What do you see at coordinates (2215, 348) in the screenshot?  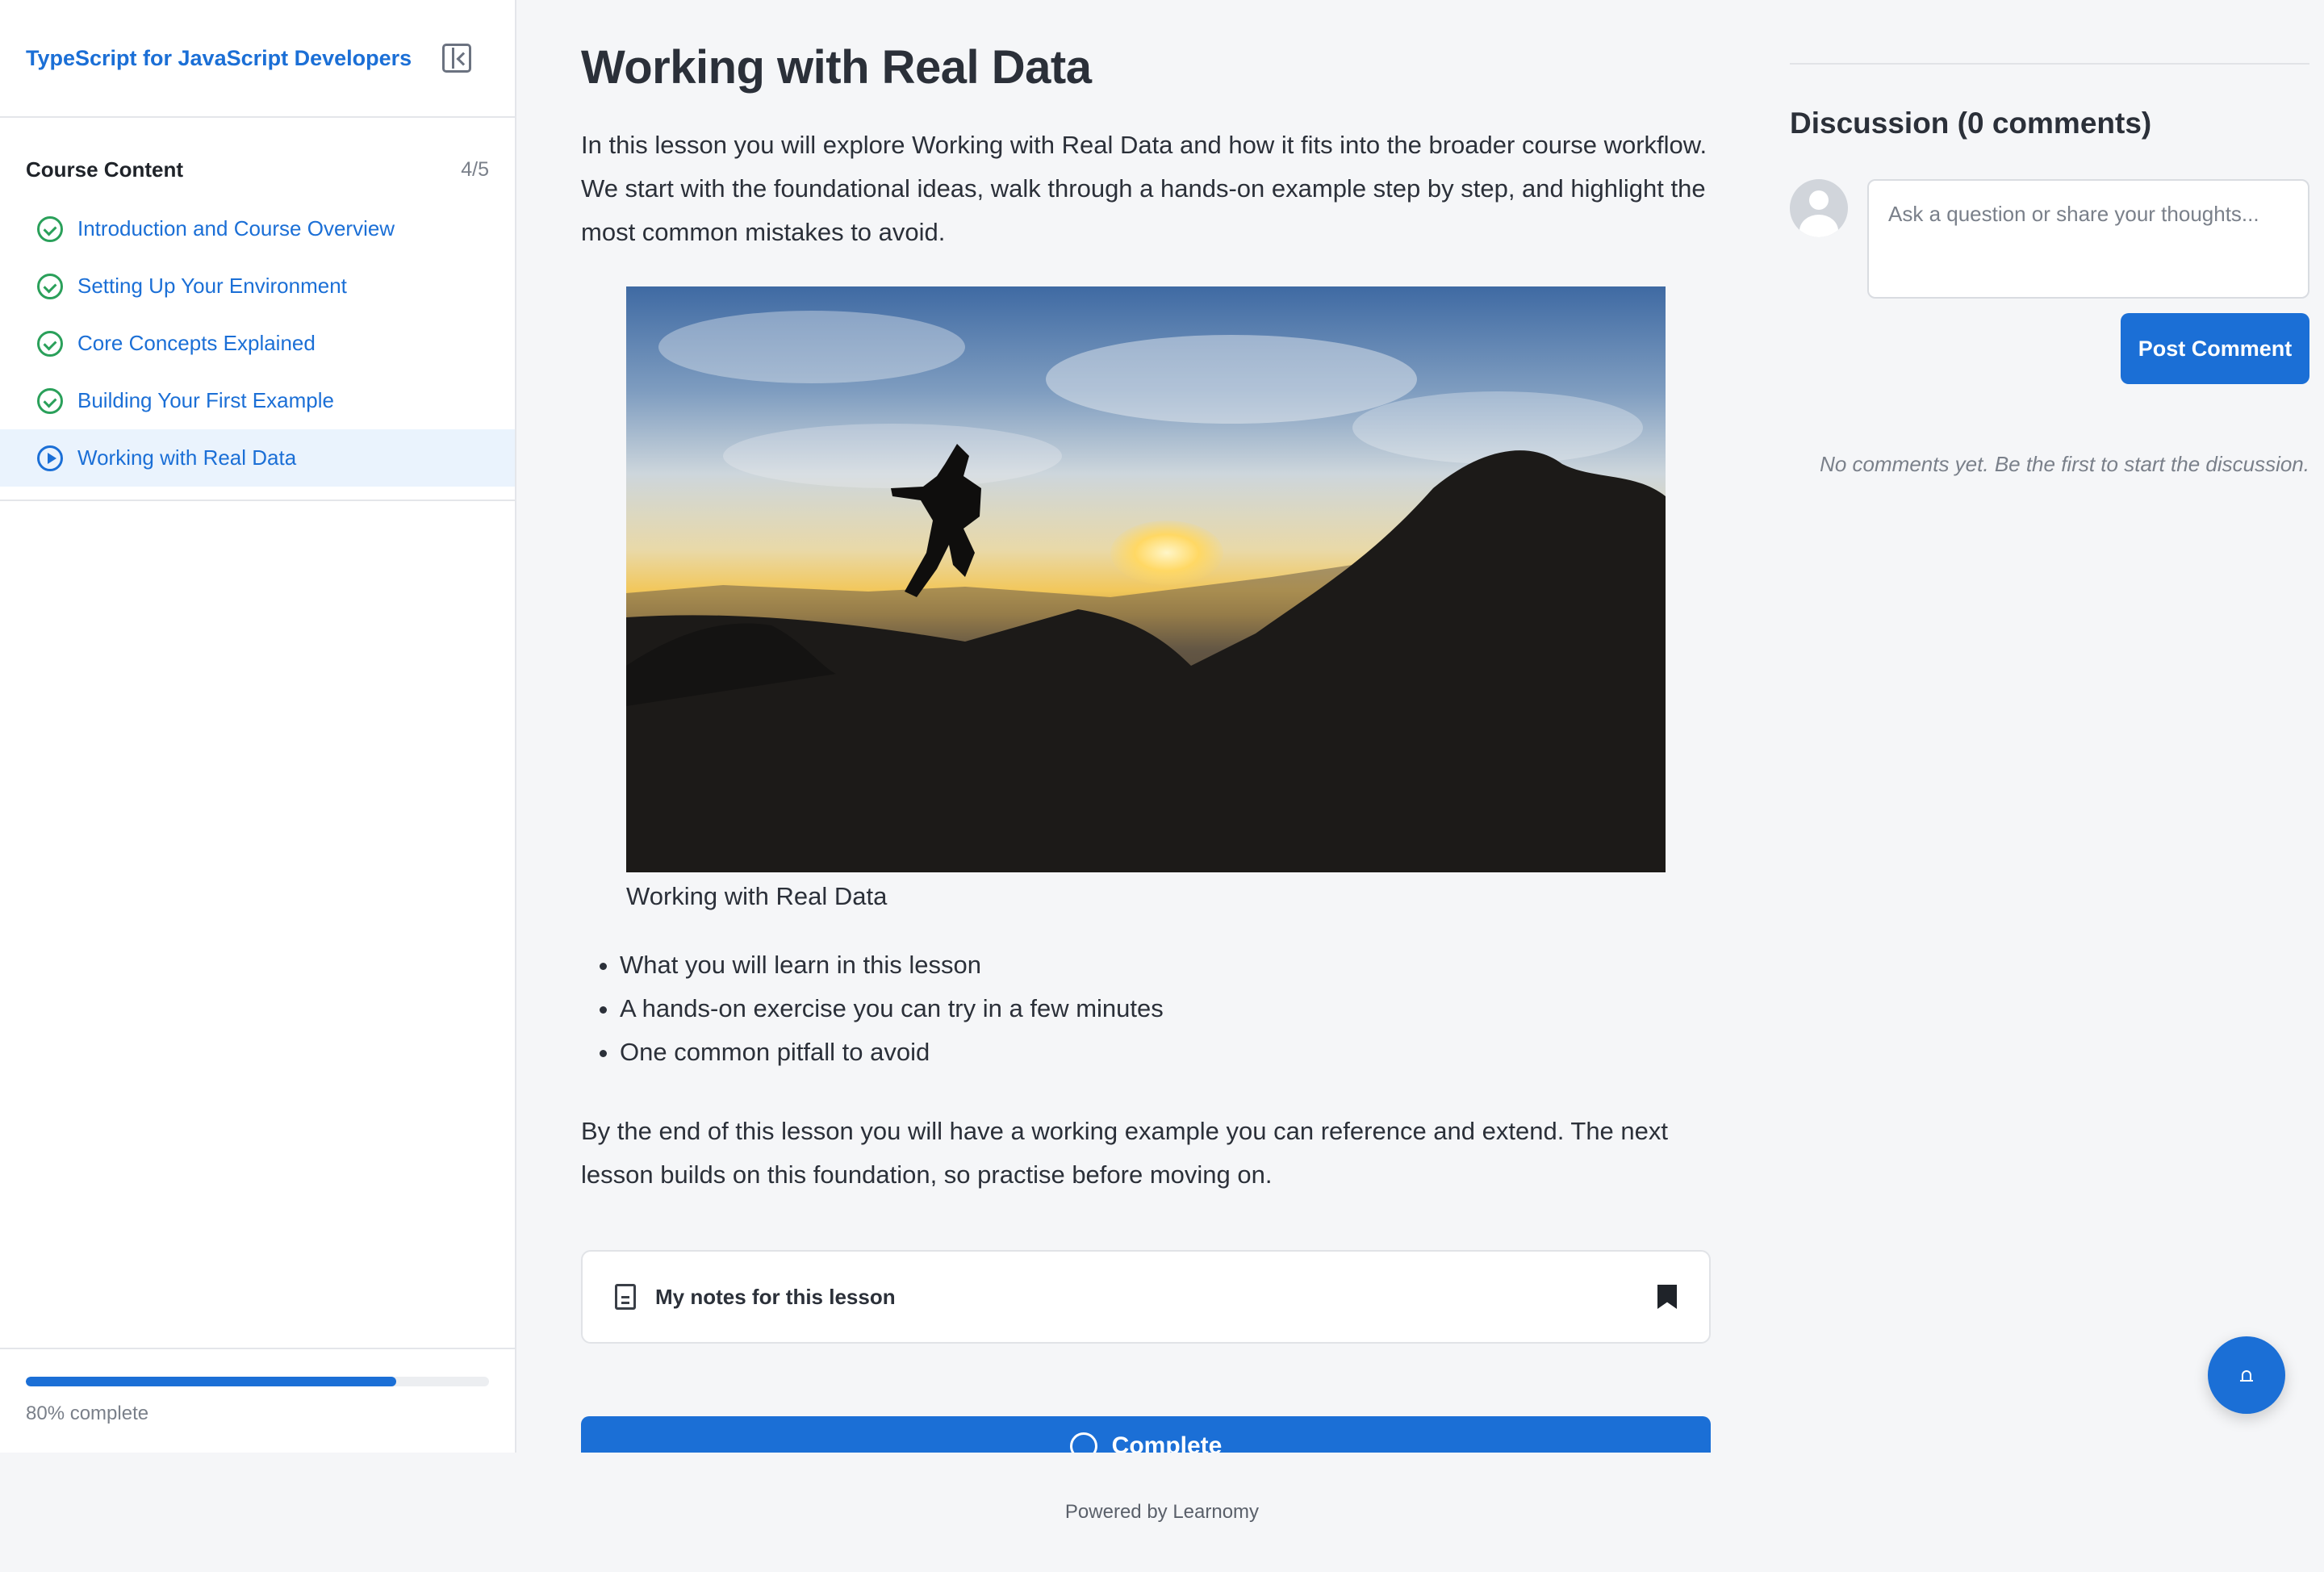 I see `post-comment-button: Post Comment` at bounding box center [2215, 348].